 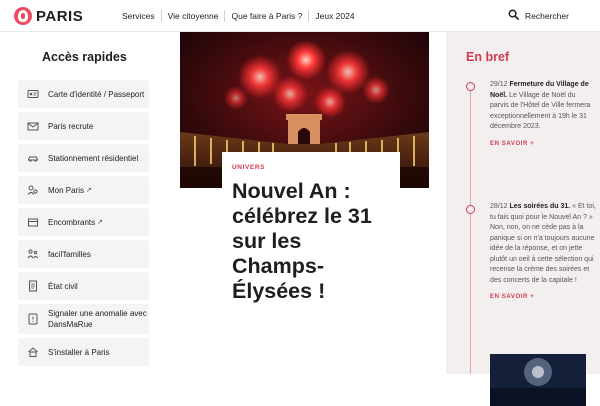 I want to click on nav-services: Services, so click(x=138, y=16).